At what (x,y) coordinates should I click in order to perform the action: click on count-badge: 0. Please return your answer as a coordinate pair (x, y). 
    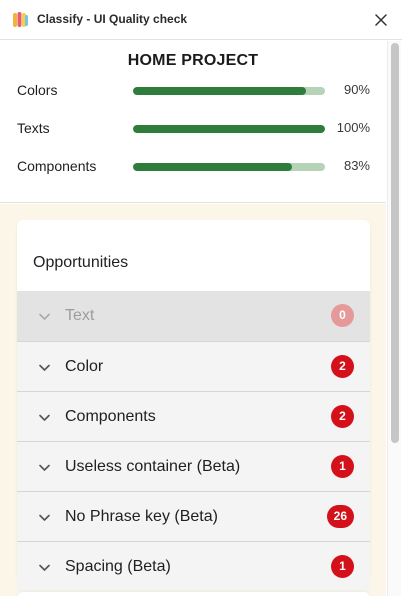
    Looking at the image, I should click on (342, 315).